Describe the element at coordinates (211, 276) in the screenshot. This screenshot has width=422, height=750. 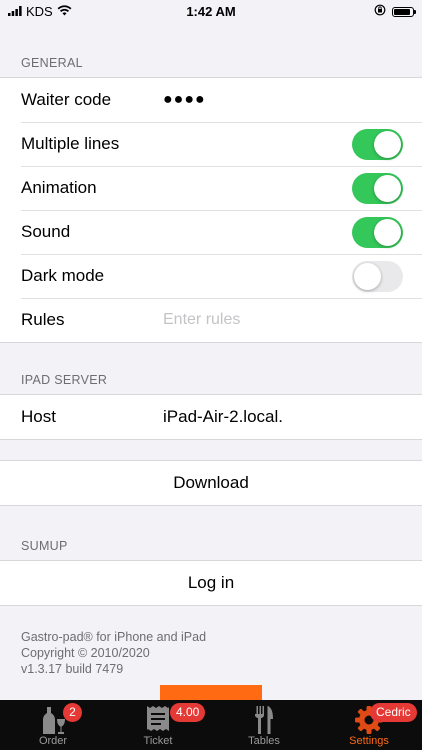
I see `dark-mode-row: Dark mode` at that location.